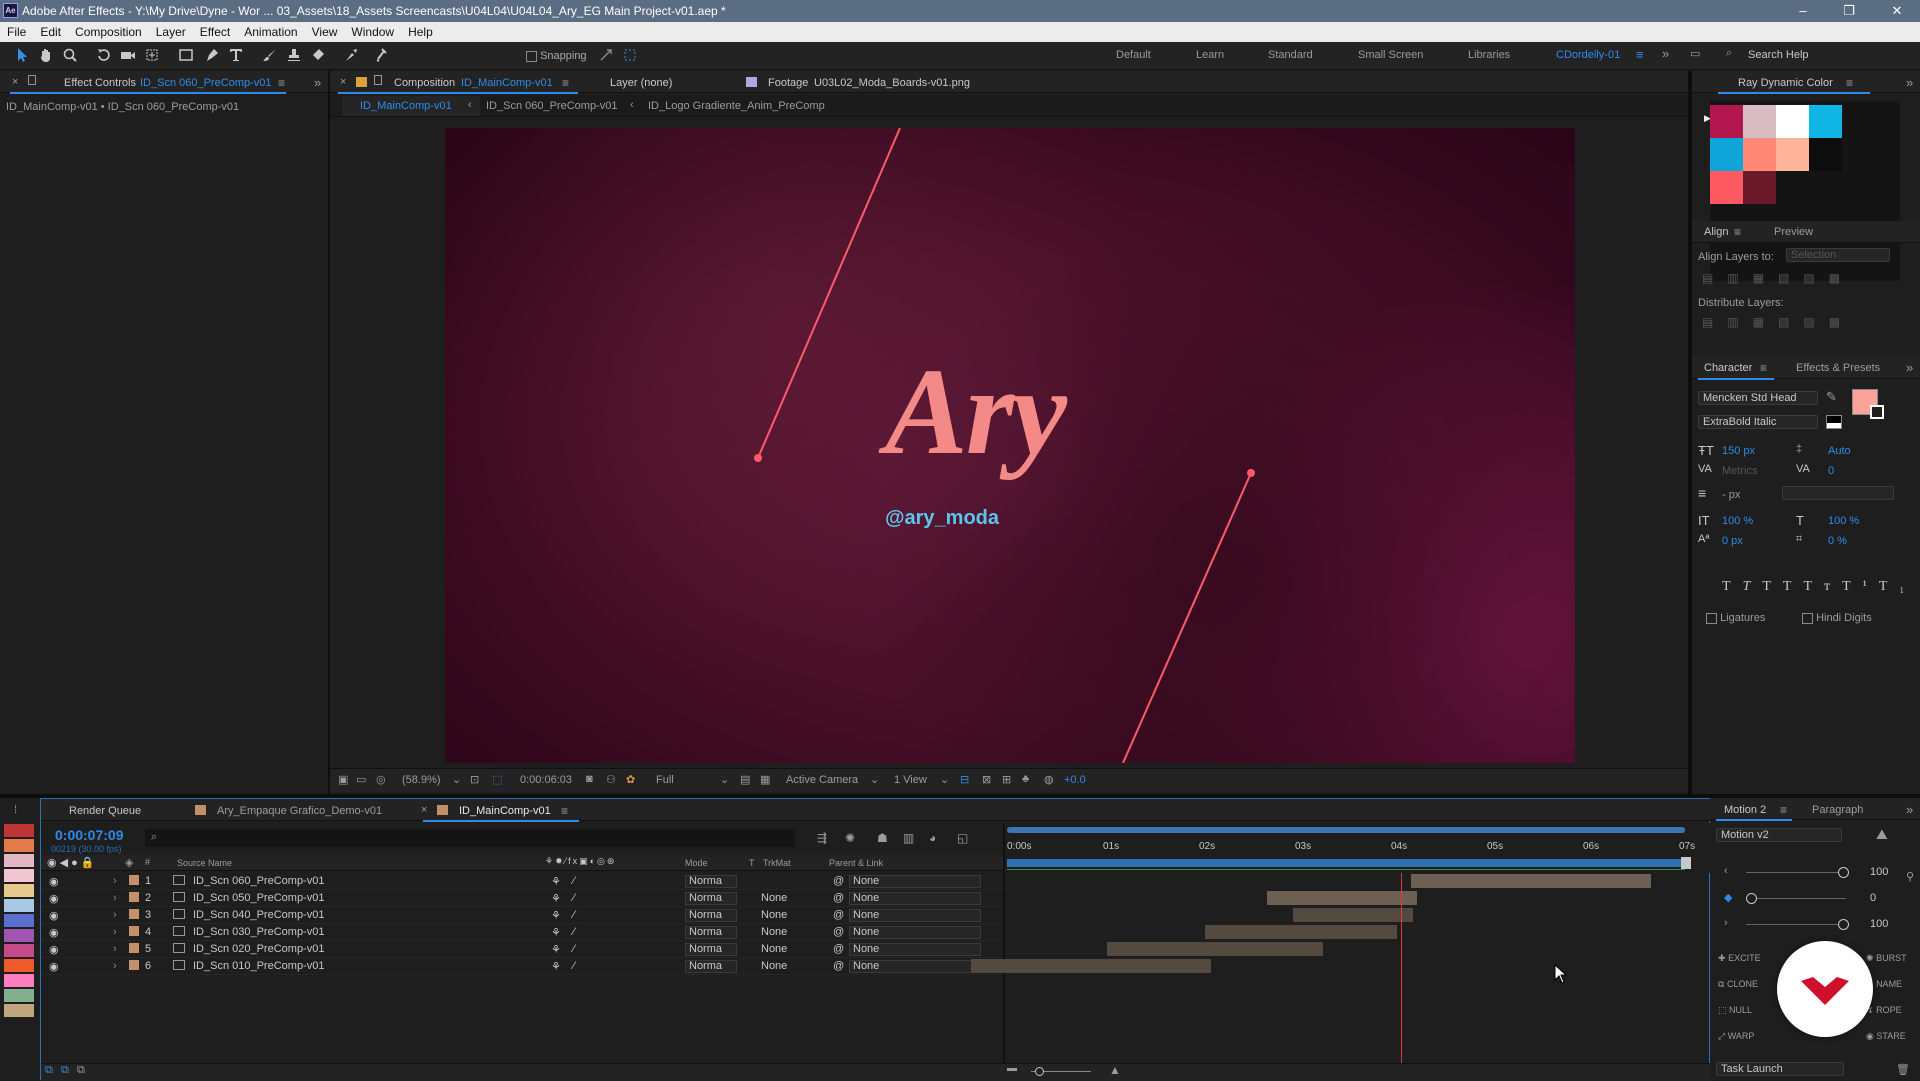 The image size is (1920, 1081). I want to click on ease-left-icon: ‹, so click(1726, 871).